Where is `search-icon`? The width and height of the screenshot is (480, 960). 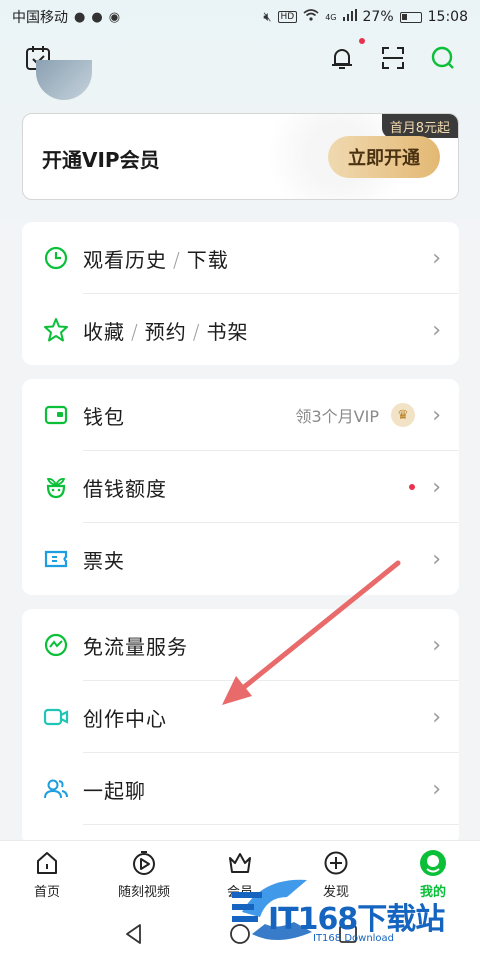 search-icon is located at coordinates (443, 58).